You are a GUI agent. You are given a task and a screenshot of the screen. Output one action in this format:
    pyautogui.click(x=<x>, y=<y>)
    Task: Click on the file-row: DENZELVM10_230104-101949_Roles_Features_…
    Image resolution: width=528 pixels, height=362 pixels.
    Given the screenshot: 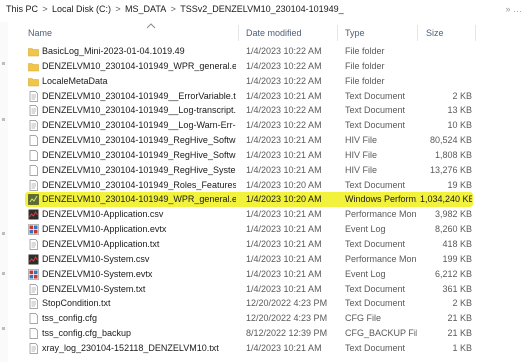 What is the action you would take?
    pyautogui.click(x=264, y=185)
    